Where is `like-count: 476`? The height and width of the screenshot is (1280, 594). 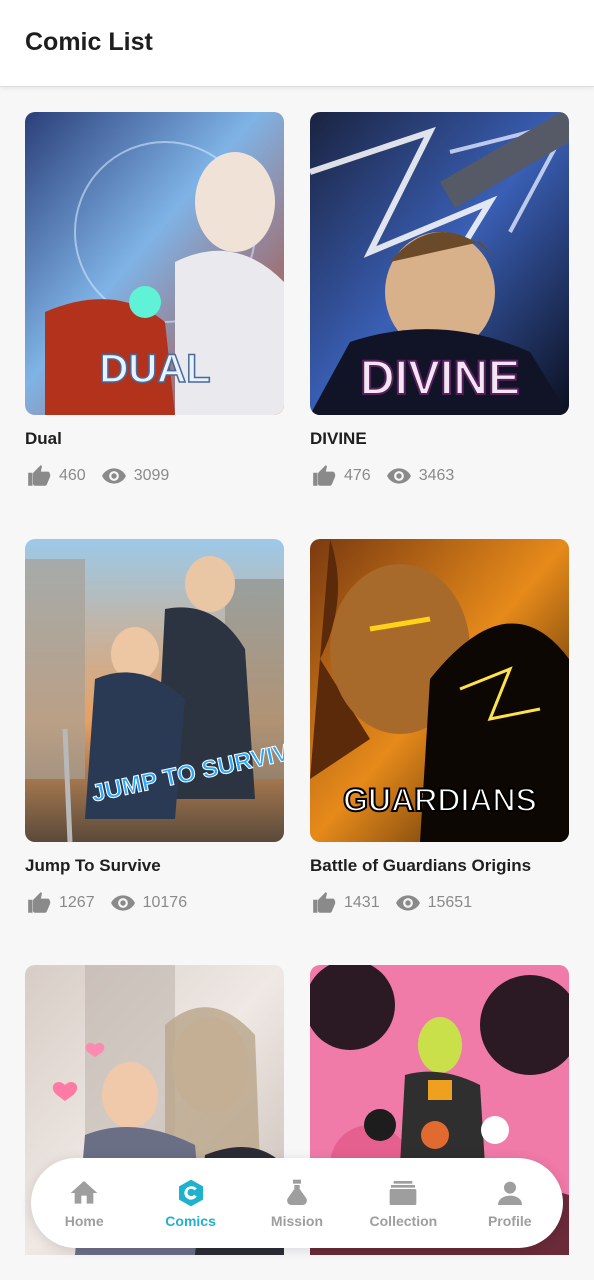
like-count: 476 is located at coordinates (357, 475).